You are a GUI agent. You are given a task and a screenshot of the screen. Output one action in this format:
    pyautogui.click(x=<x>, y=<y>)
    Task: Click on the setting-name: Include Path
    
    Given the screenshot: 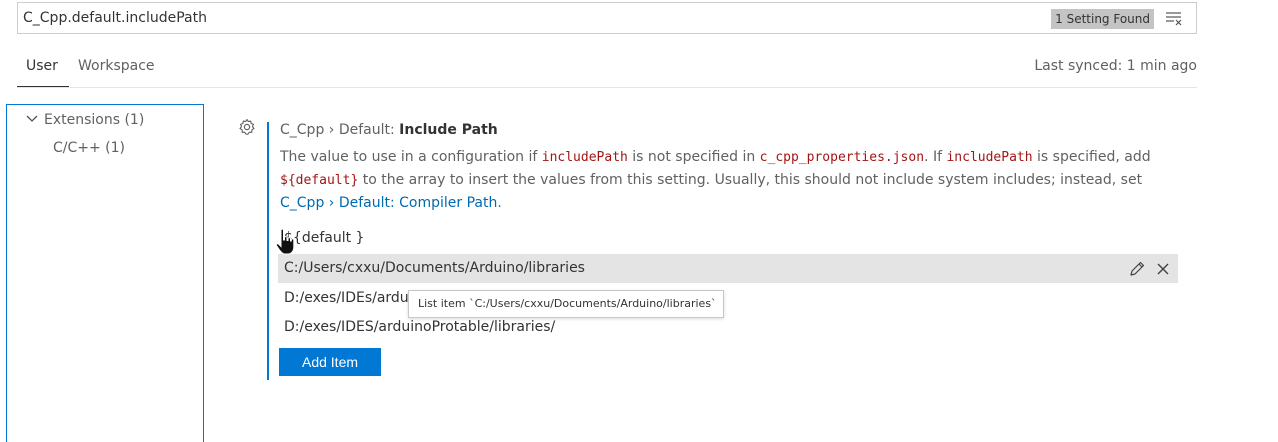 What is the action you would take?
    pyautogui.click(x=448, y=130)
    